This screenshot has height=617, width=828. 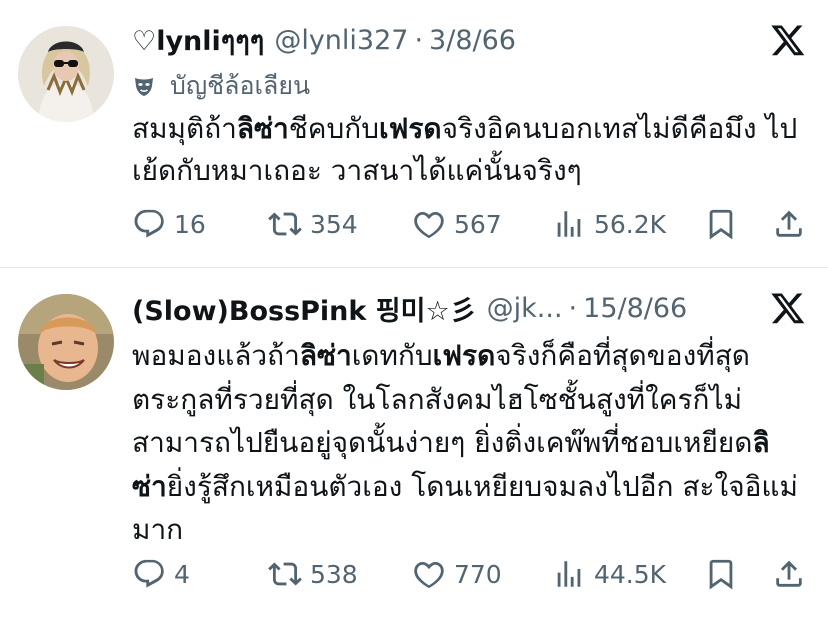 I want to click on tweet-actions: 16 354 567 56.2K, so click(x=469, y=224).